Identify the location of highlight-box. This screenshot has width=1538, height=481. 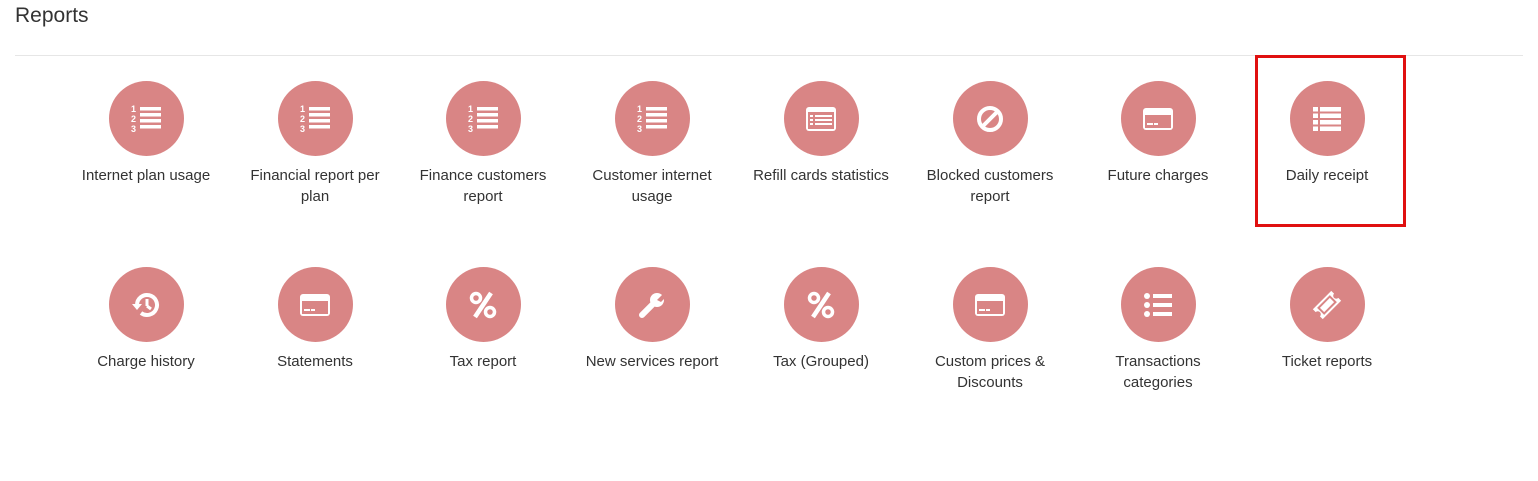
(1330, 141).